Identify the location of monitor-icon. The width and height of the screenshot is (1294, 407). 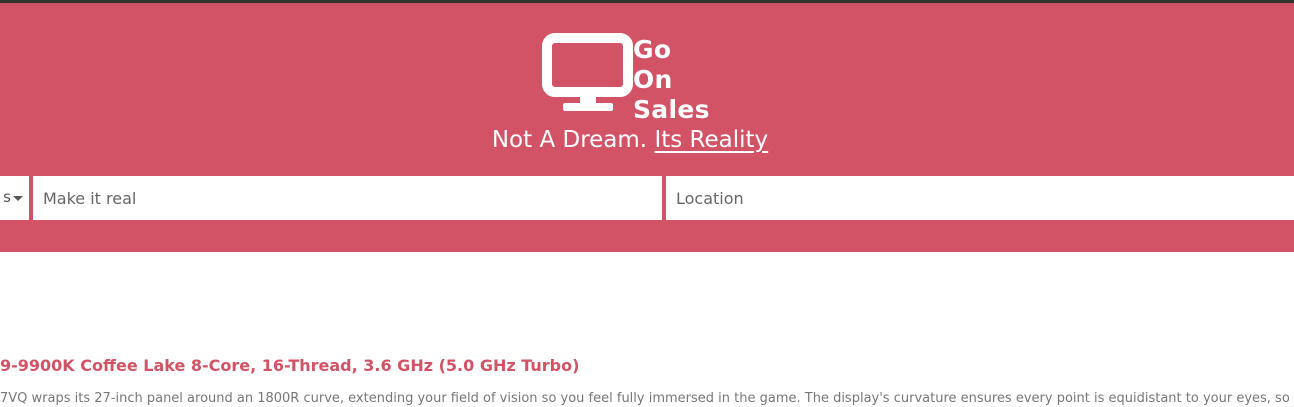
(587, 72).